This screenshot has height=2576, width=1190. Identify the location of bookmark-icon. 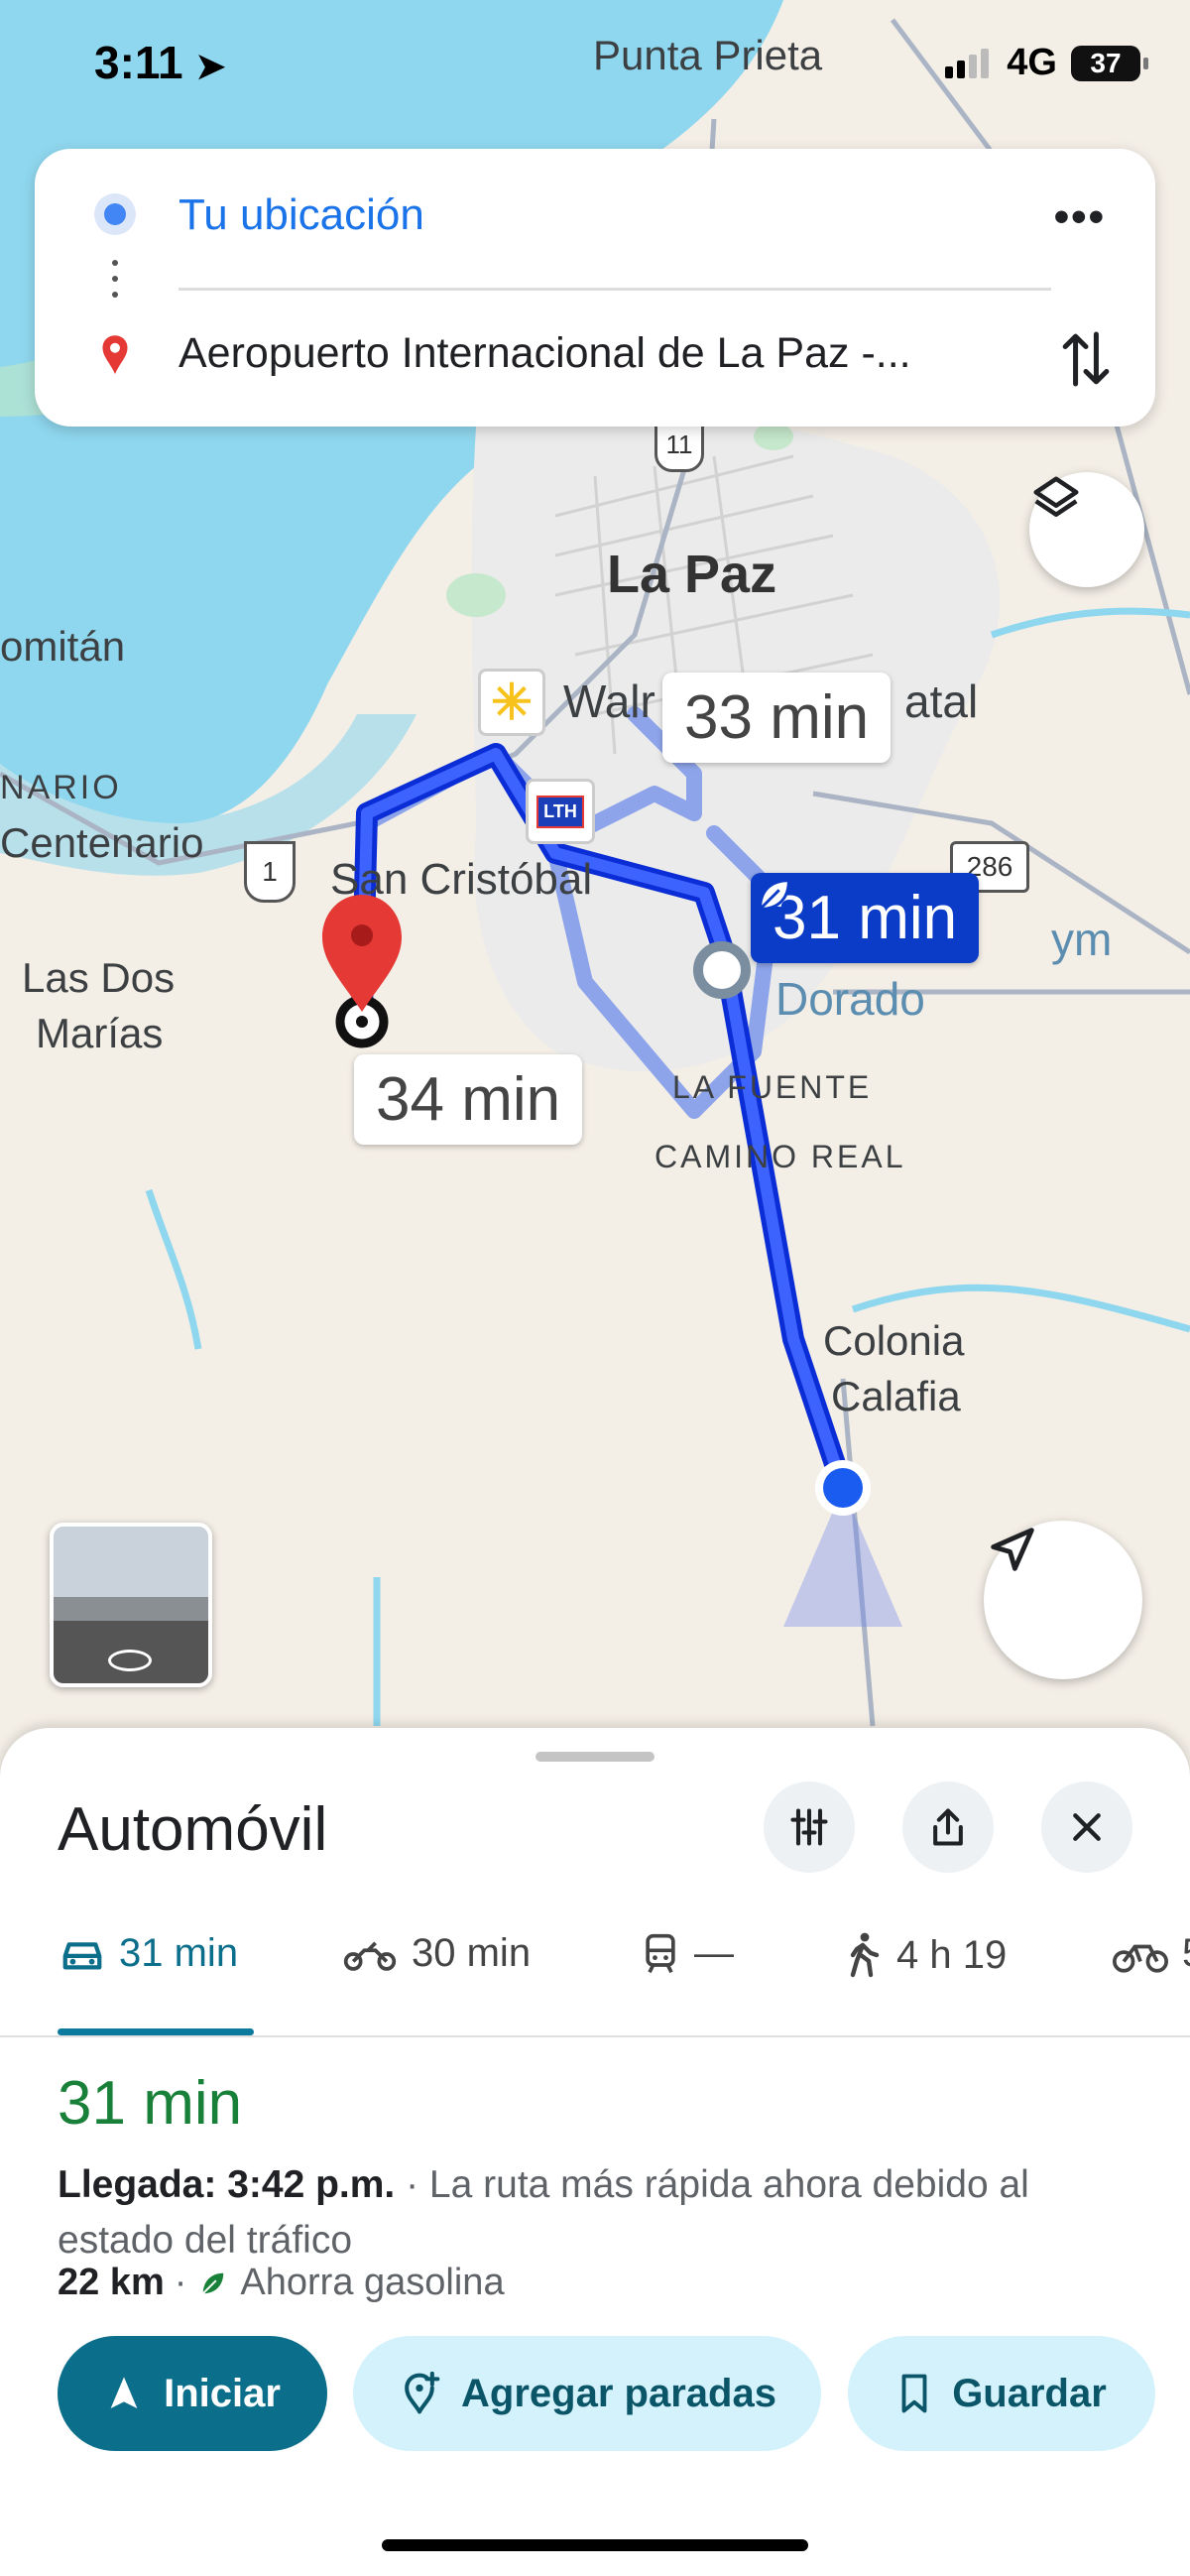
(914, 2393).